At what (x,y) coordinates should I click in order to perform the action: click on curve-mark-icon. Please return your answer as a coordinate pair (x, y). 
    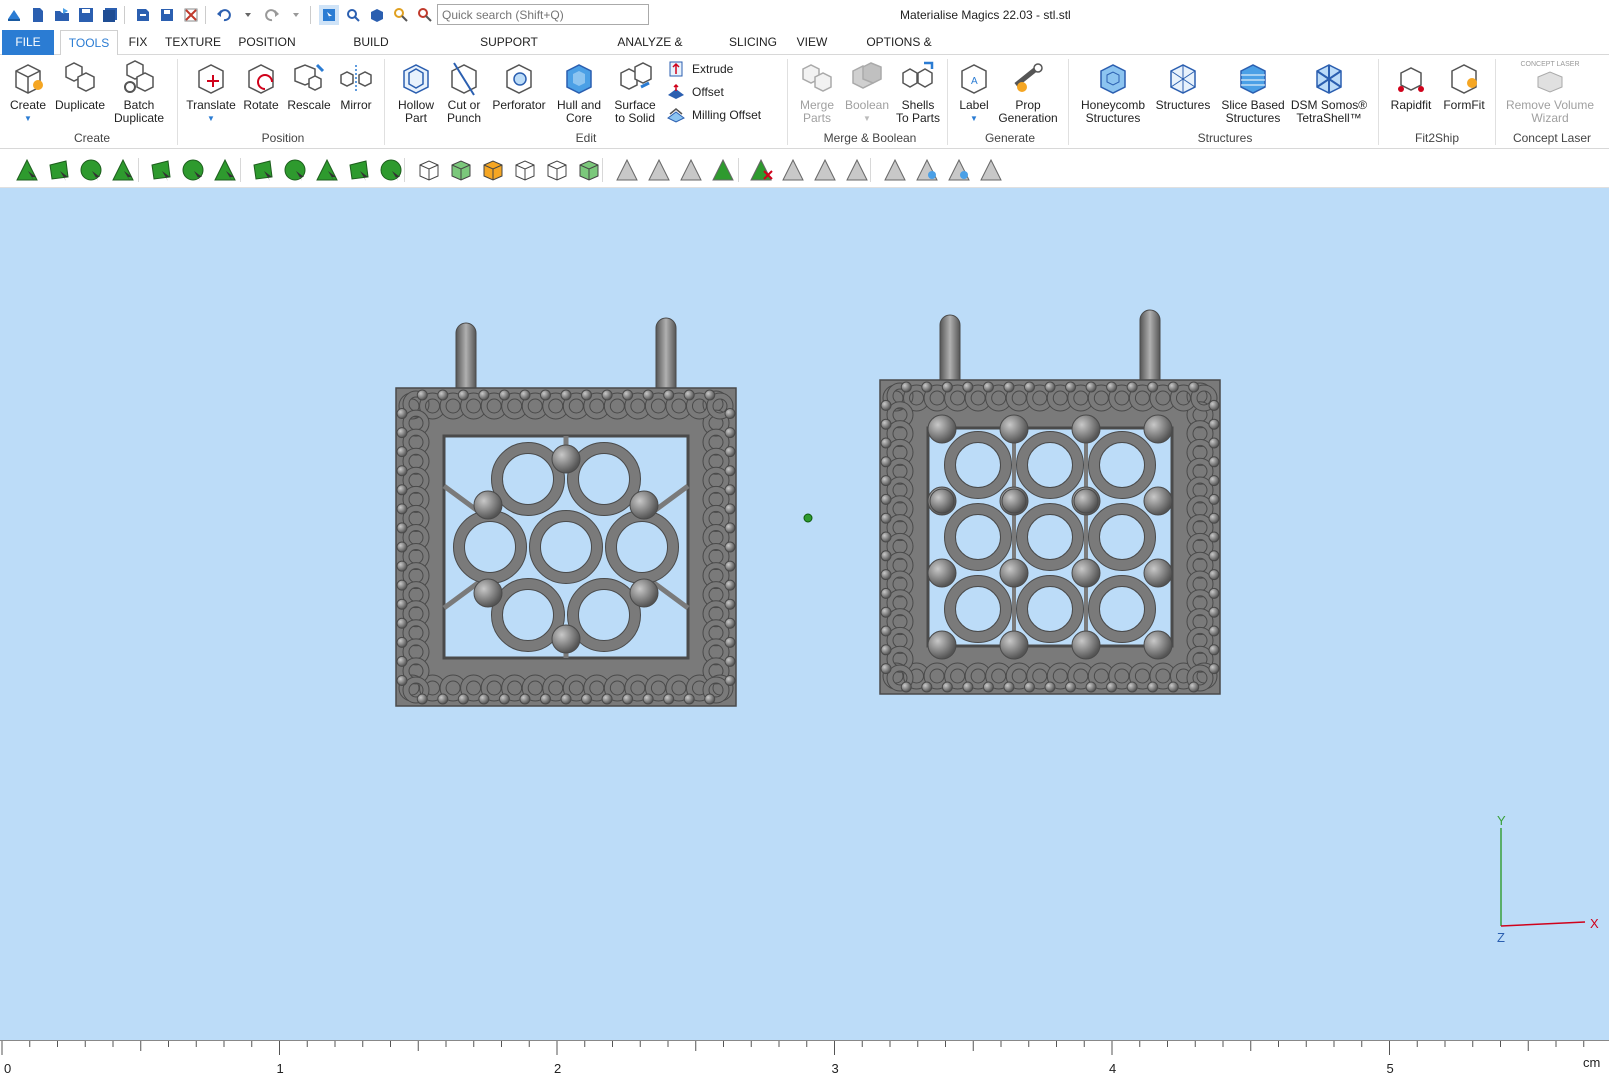
    Looking at the image, I should click on (225, 170).